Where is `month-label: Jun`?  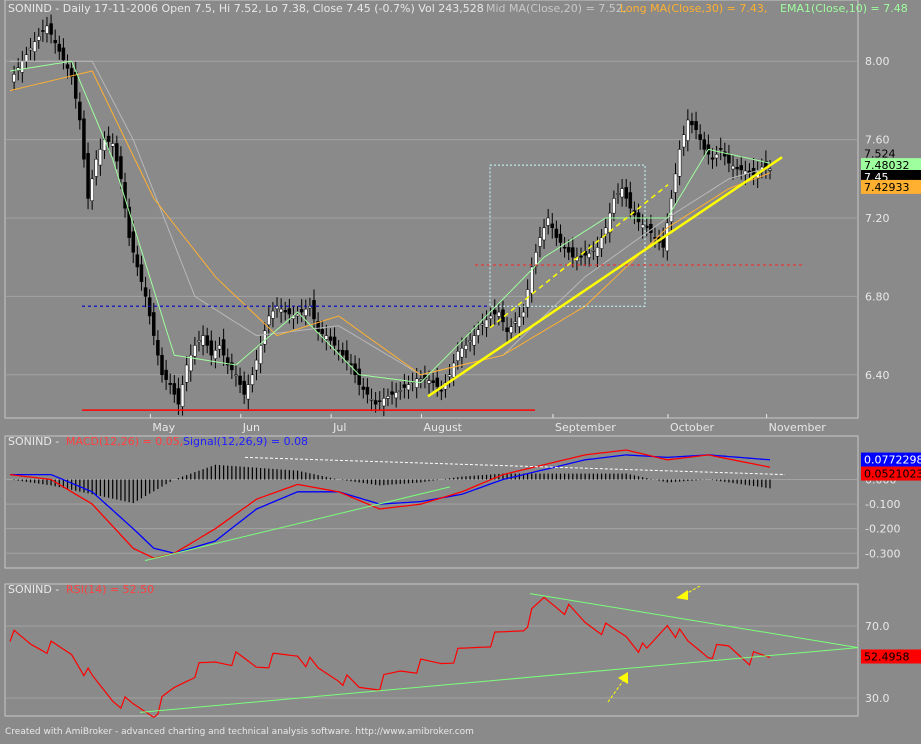 month-label: Jun is located at coordinates (251, 427).